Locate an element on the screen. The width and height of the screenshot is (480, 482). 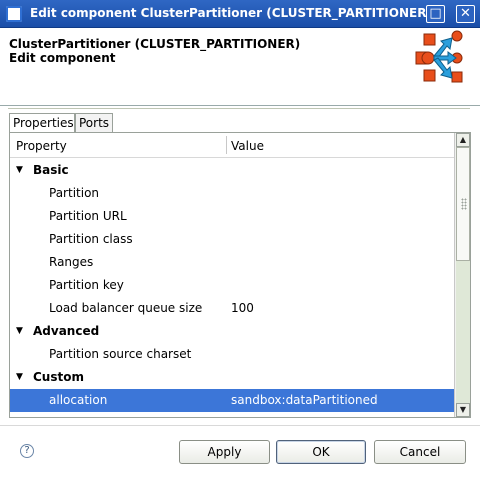
group-label: Advanced is located at coordinates (66, 331).